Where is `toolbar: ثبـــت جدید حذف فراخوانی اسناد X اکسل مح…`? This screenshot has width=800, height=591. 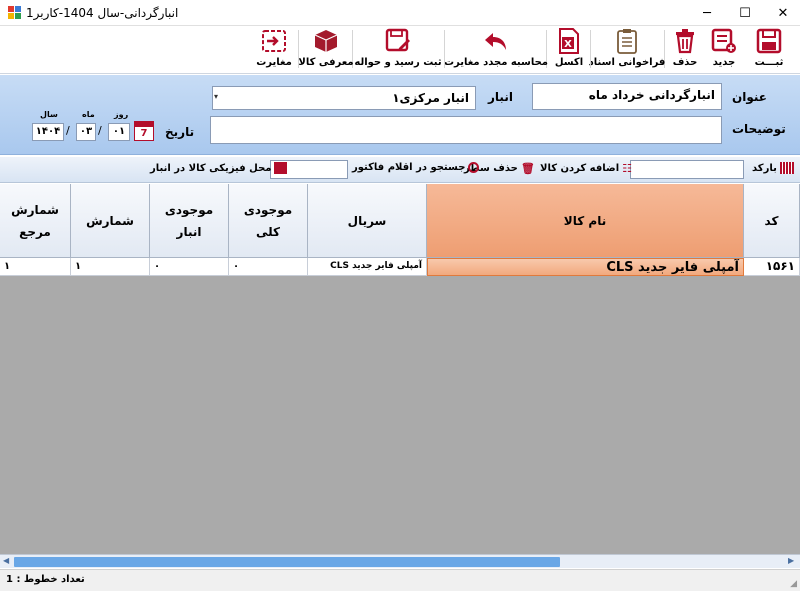
toolbar: ثبـــت جدید حذف فراخوانی اسناد X اکسل مح… is located at coordinates (400, 50).